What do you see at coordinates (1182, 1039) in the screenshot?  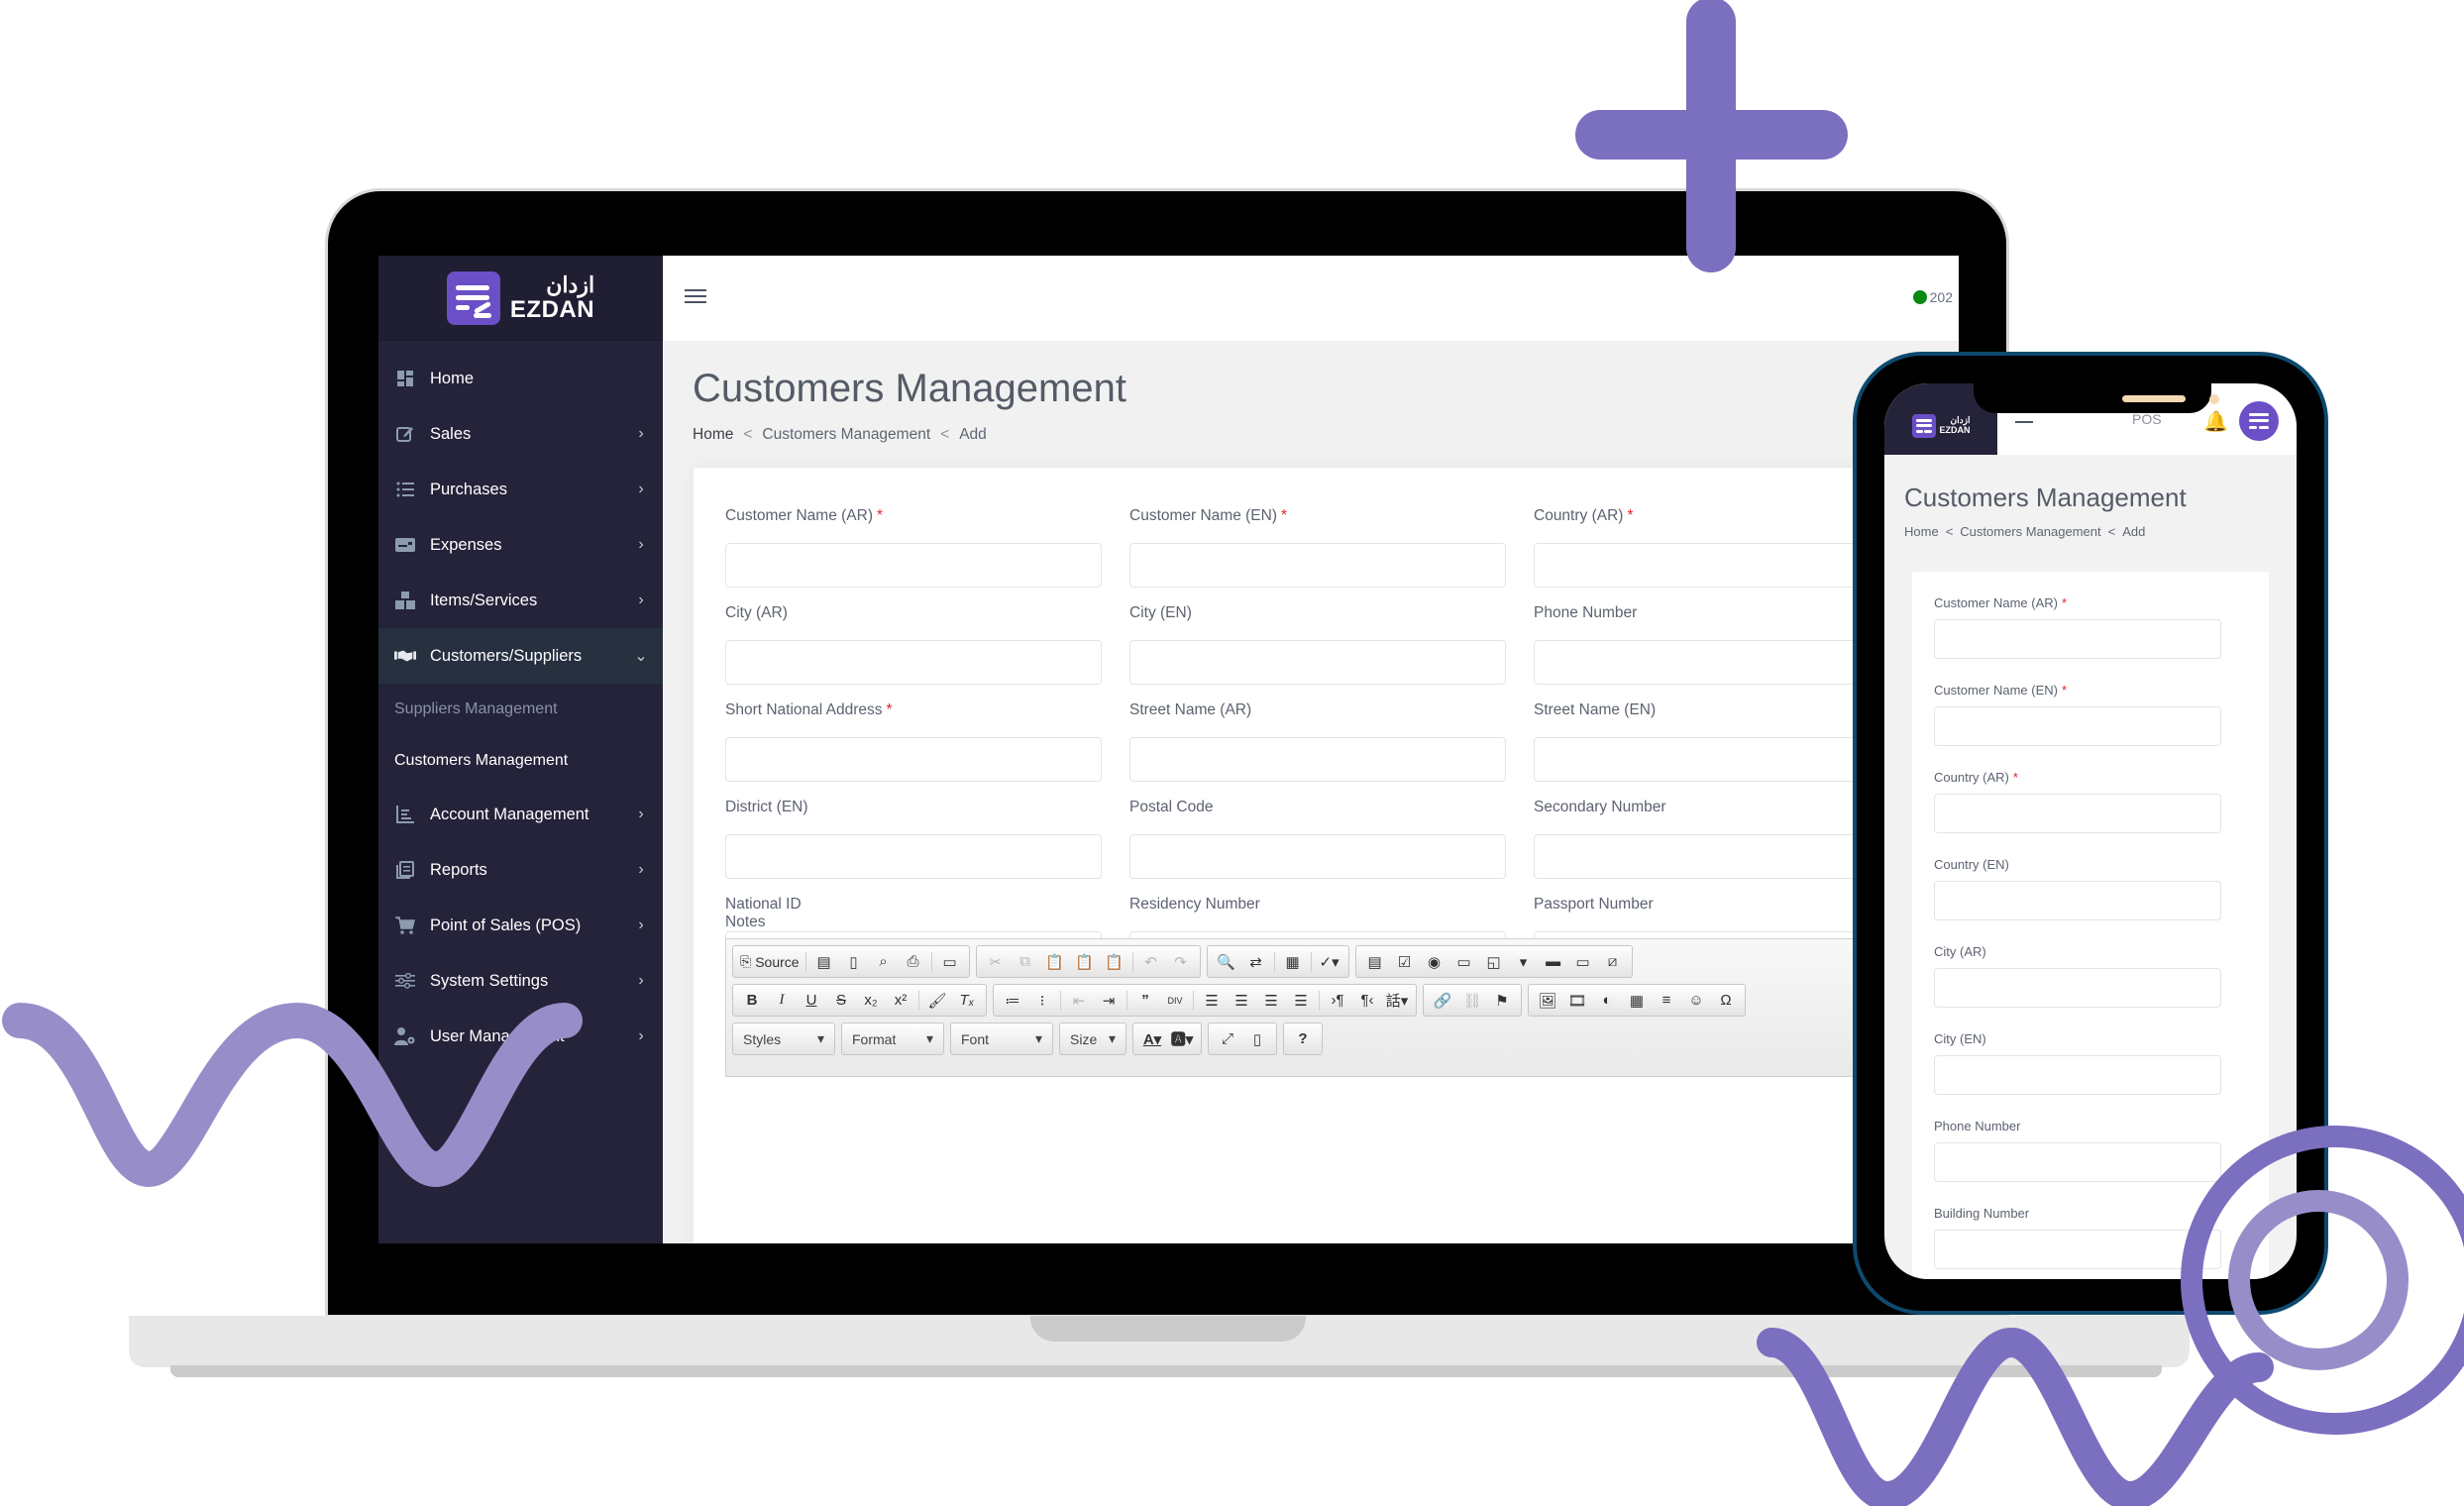 I see `bg-color-icon: 🅰▾` at bounding box center [1182, 1039].